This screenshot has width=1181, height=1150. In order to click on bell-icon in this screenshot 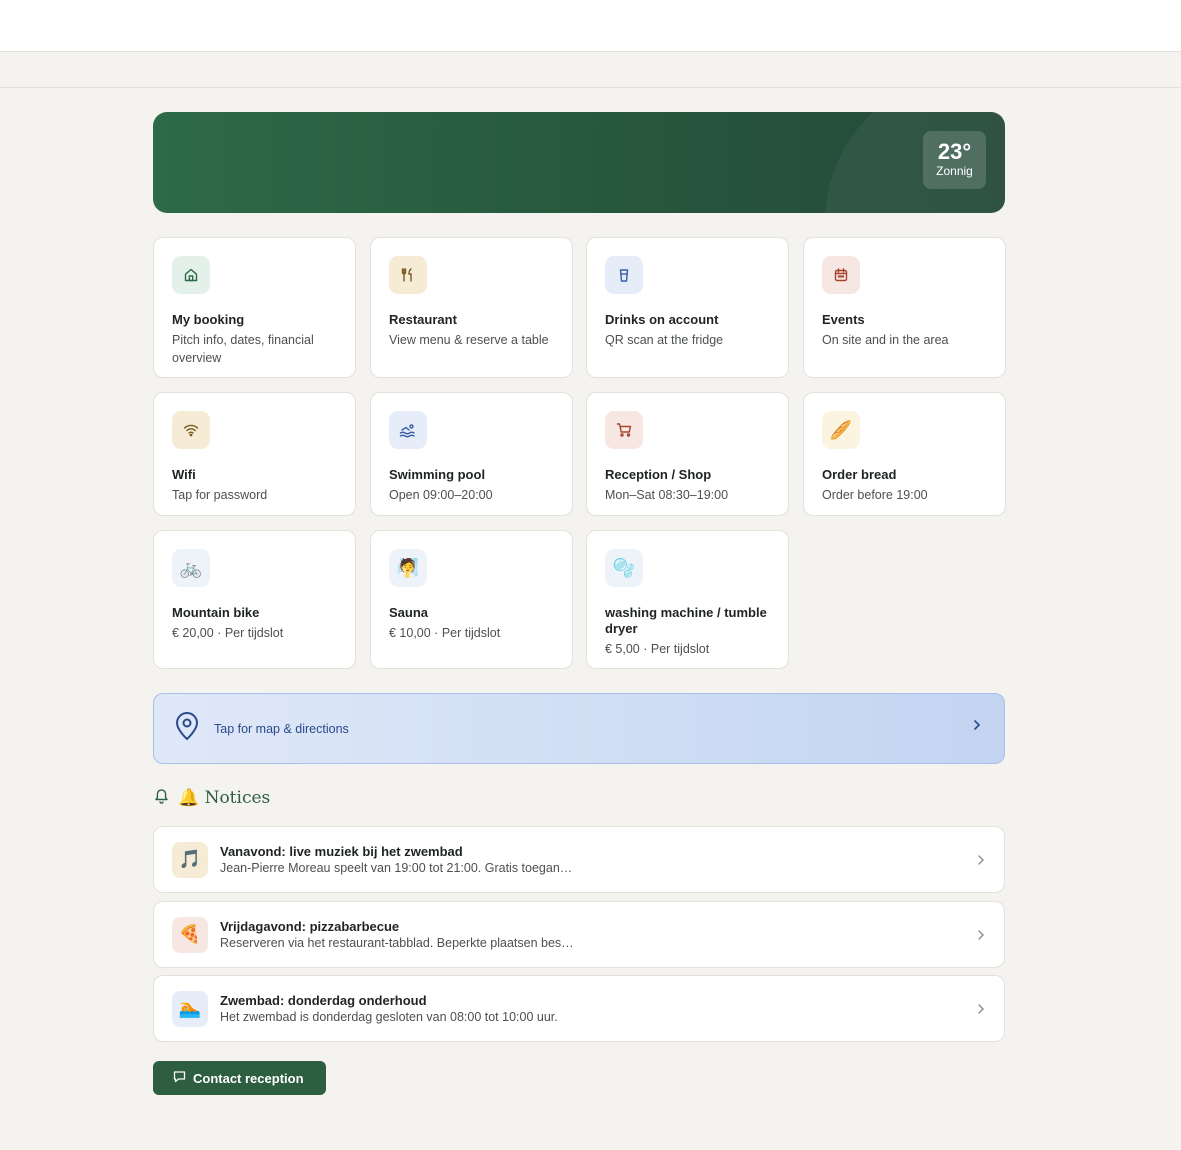, I will do `click(161, 798)`.